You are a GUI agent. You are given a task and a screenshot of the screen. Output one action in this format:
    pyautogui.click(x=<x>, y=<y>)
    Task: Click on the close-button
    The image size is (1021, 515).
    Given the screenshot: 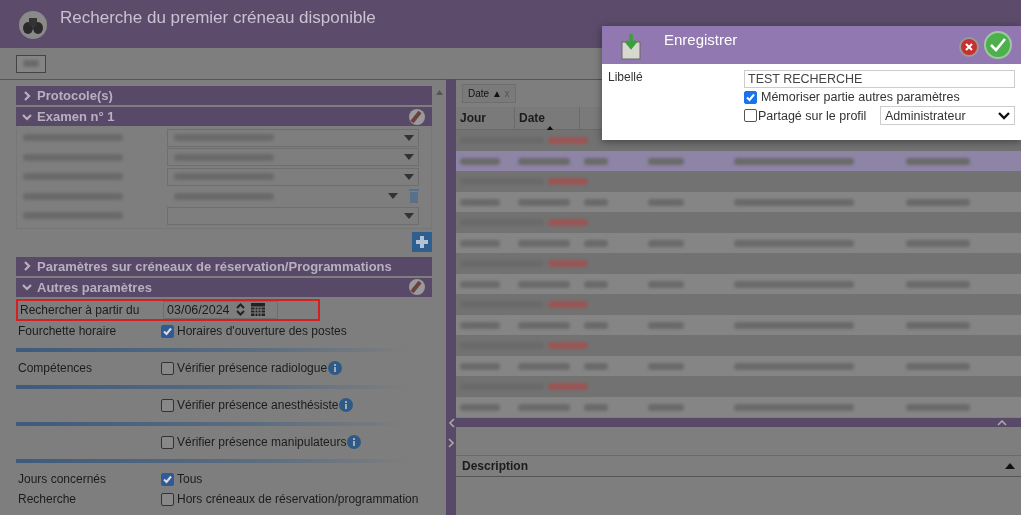 What is the action you would take?
    pyautogui.click(x=969, y=47)
    